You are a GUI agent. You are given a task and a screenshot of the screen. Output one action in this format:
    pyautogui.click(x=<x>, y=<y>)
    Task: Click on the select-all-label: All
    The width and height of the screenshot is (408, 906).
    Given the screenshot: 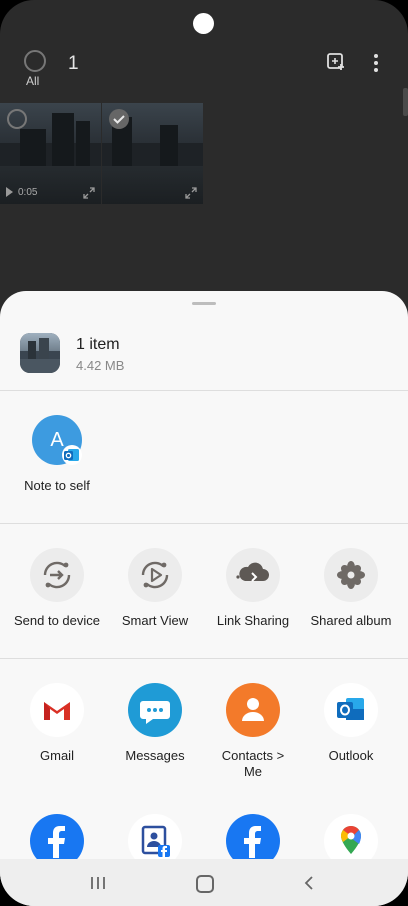 What is the action you would take?
    pyautogui.click(x=33, y=81)
    